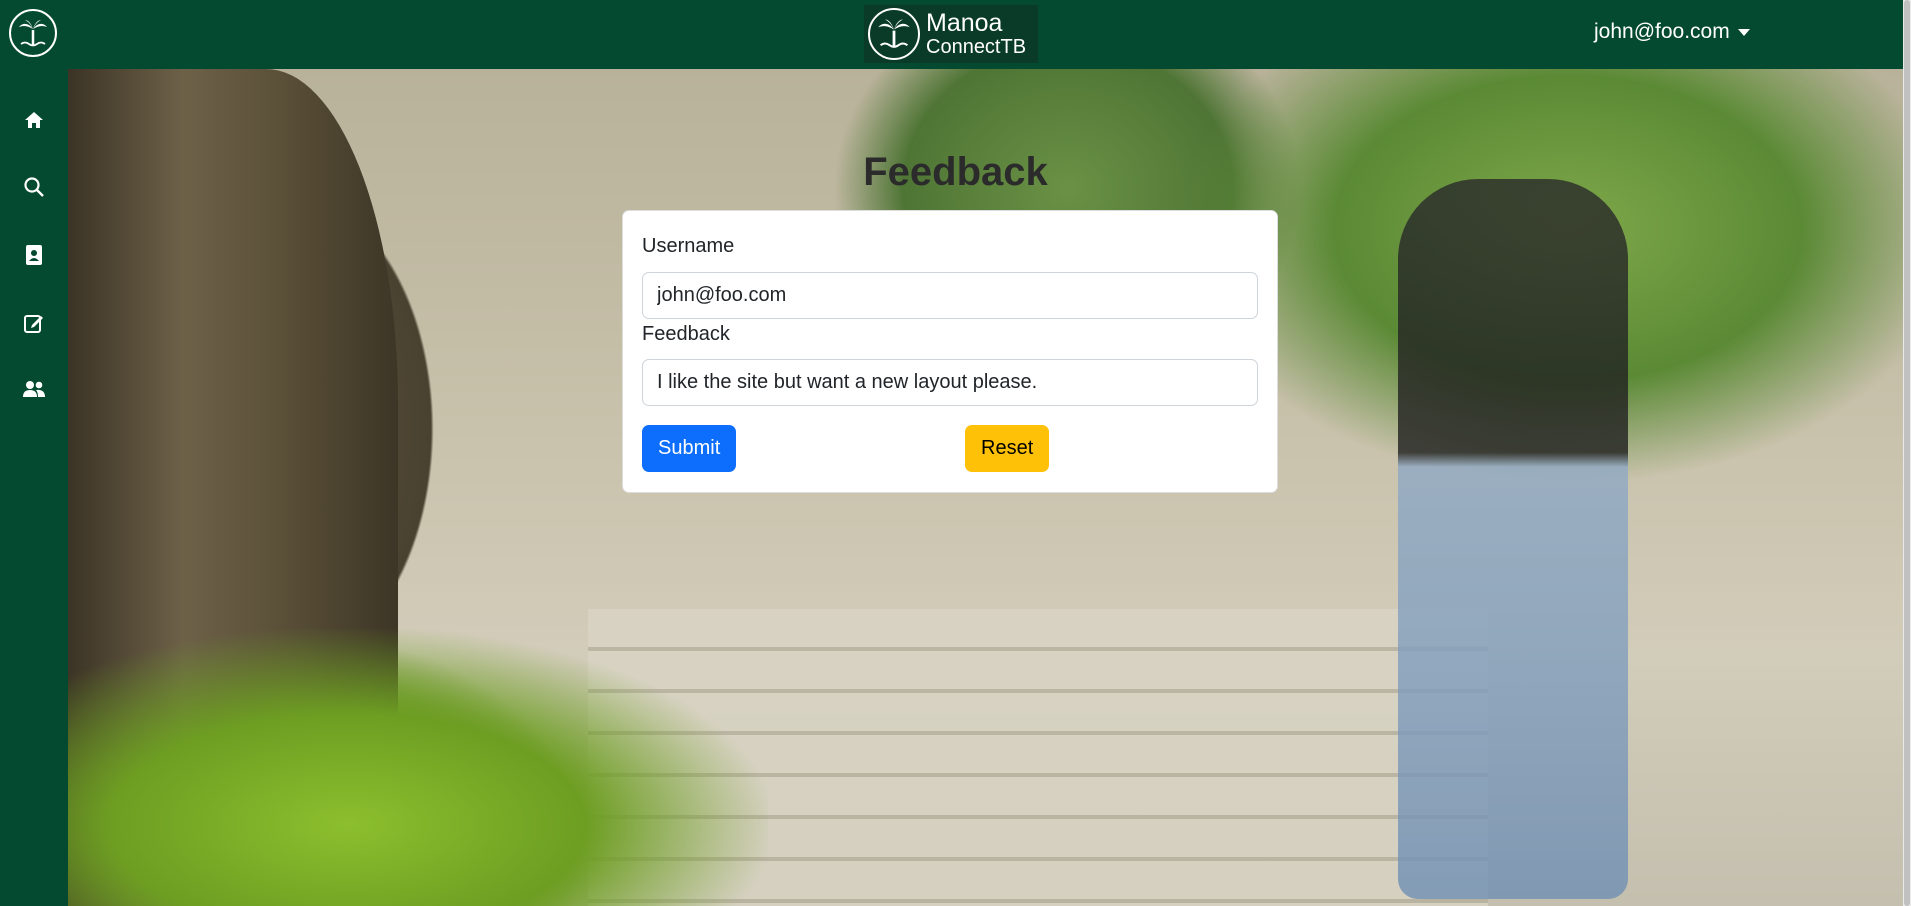 Image resolution: width=1911 pixels, height=906 pixels. I want to click on user-dropdown: john@foo.com, so click(1672, 32).